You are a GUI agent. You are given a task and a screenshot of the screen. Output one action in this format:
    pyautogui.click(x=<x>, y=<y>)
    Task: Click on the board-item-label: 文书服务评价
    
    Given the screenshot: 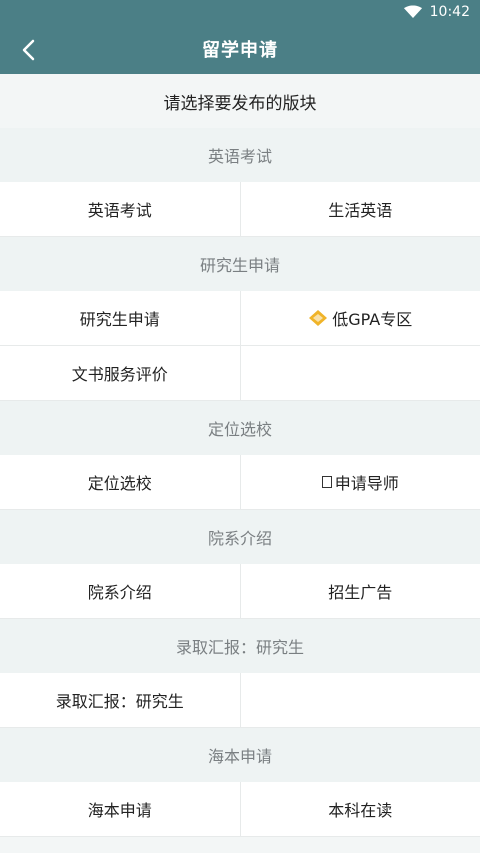 What is the action you would take?
    pyautogui.click(x=119, y=374)
    